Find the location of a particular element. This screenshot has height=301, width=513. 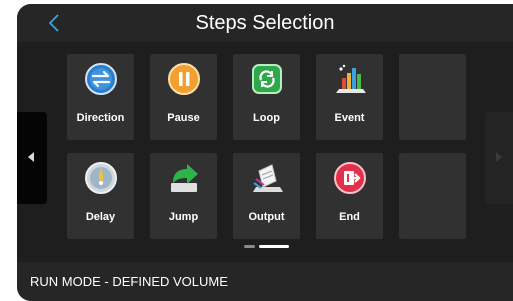

tile-loop: Loop is located at coordinates (266, 97).